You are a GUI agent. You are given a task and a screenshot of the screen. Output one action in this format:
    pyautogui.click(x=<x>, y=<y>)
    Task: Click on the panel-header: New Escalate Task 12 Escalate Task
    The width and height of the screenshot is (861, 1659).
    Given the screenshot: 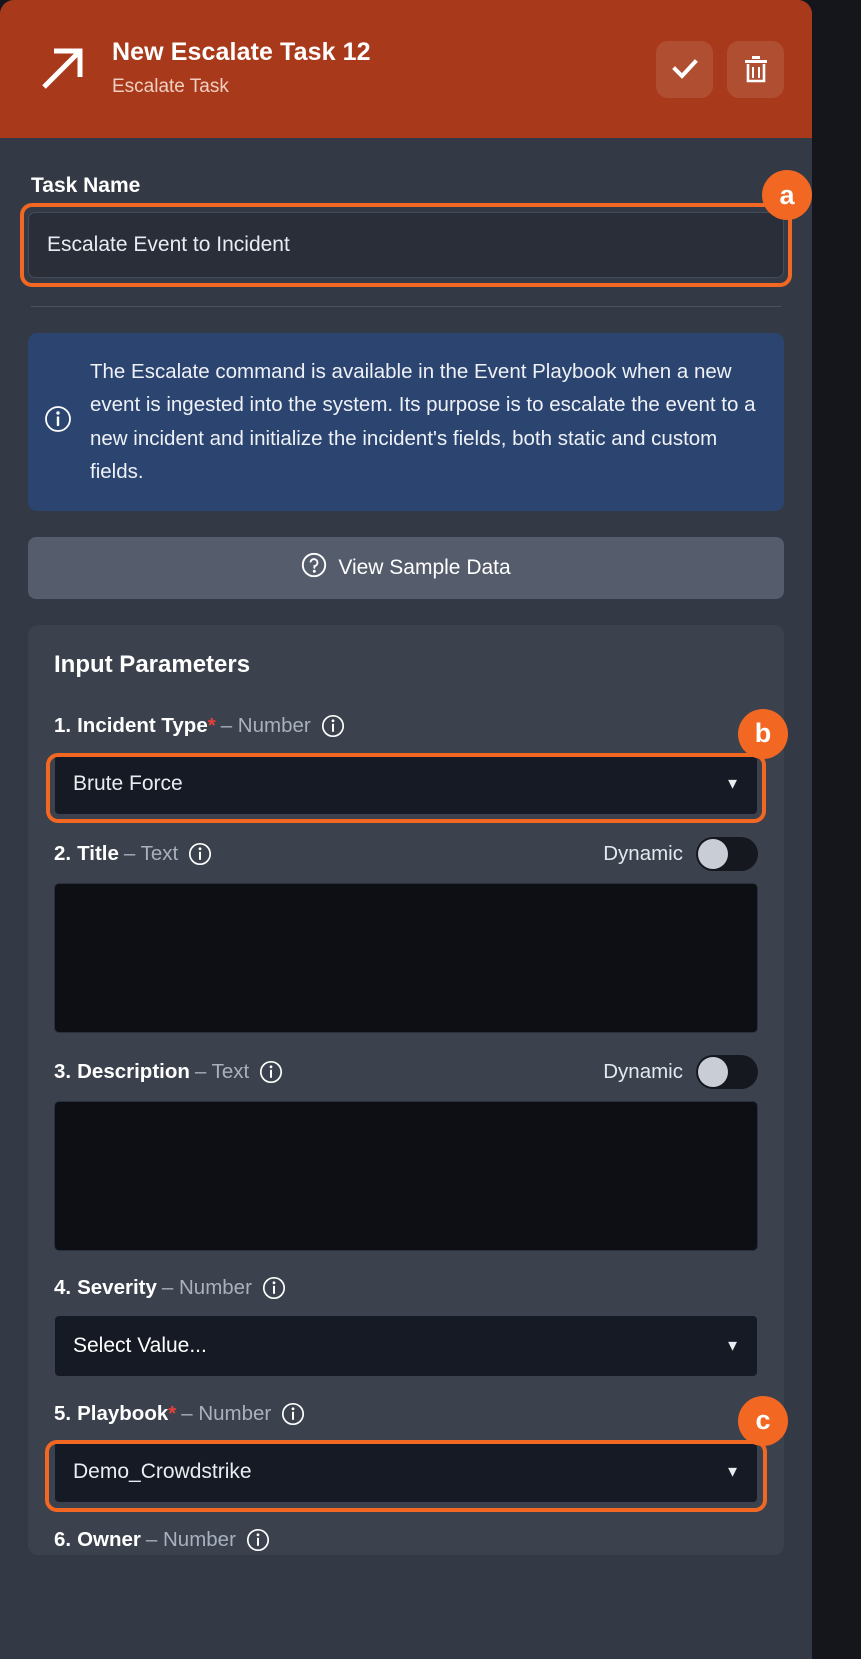 What is the action you would take?
    pyautogui.click(x=406, y=69)
    